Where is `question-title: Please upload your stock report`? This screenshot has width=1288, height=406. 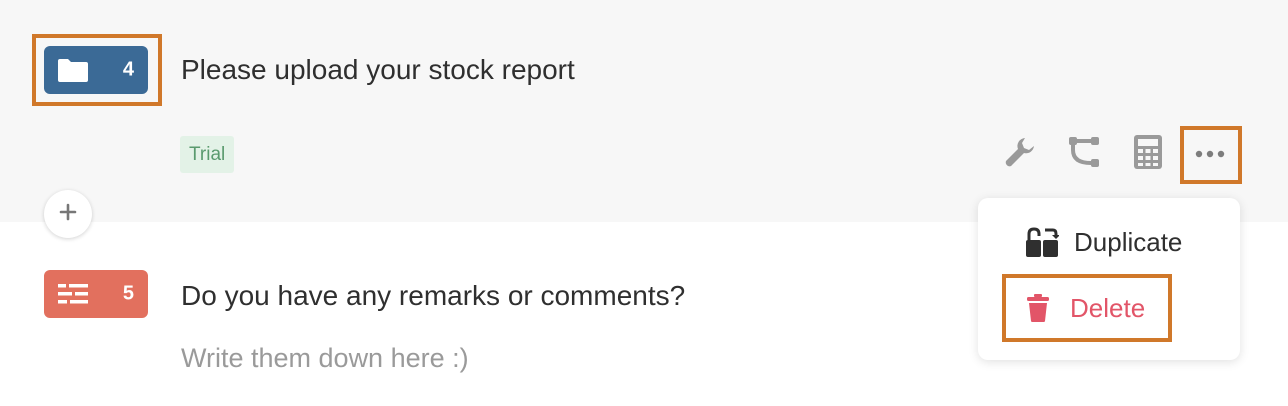
question-title: Please upload your stock report is located at coordinates (378, 70).